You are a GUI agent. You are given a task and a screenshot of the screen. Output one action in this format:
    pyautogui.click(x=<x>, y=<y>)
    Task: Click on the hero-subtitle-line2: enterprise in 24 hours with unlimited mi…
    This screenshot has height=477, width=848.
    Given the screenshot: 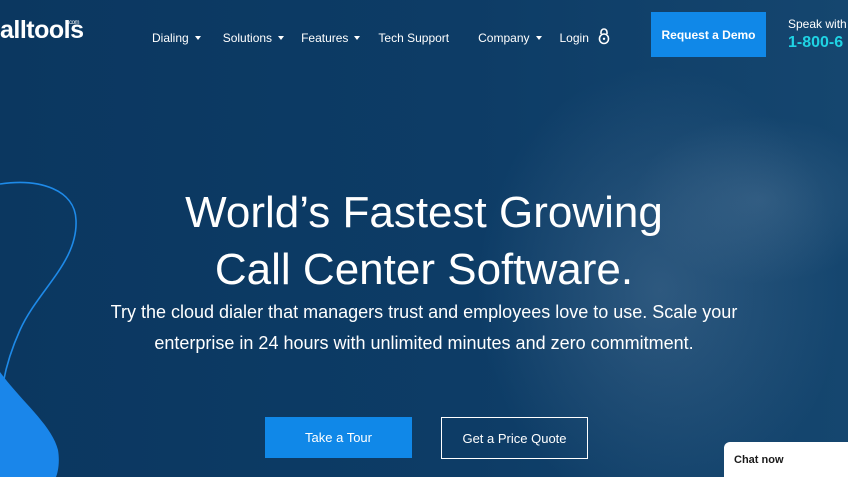 What is the action you would take?
    pyautogui.click(x=424, y=343)
    